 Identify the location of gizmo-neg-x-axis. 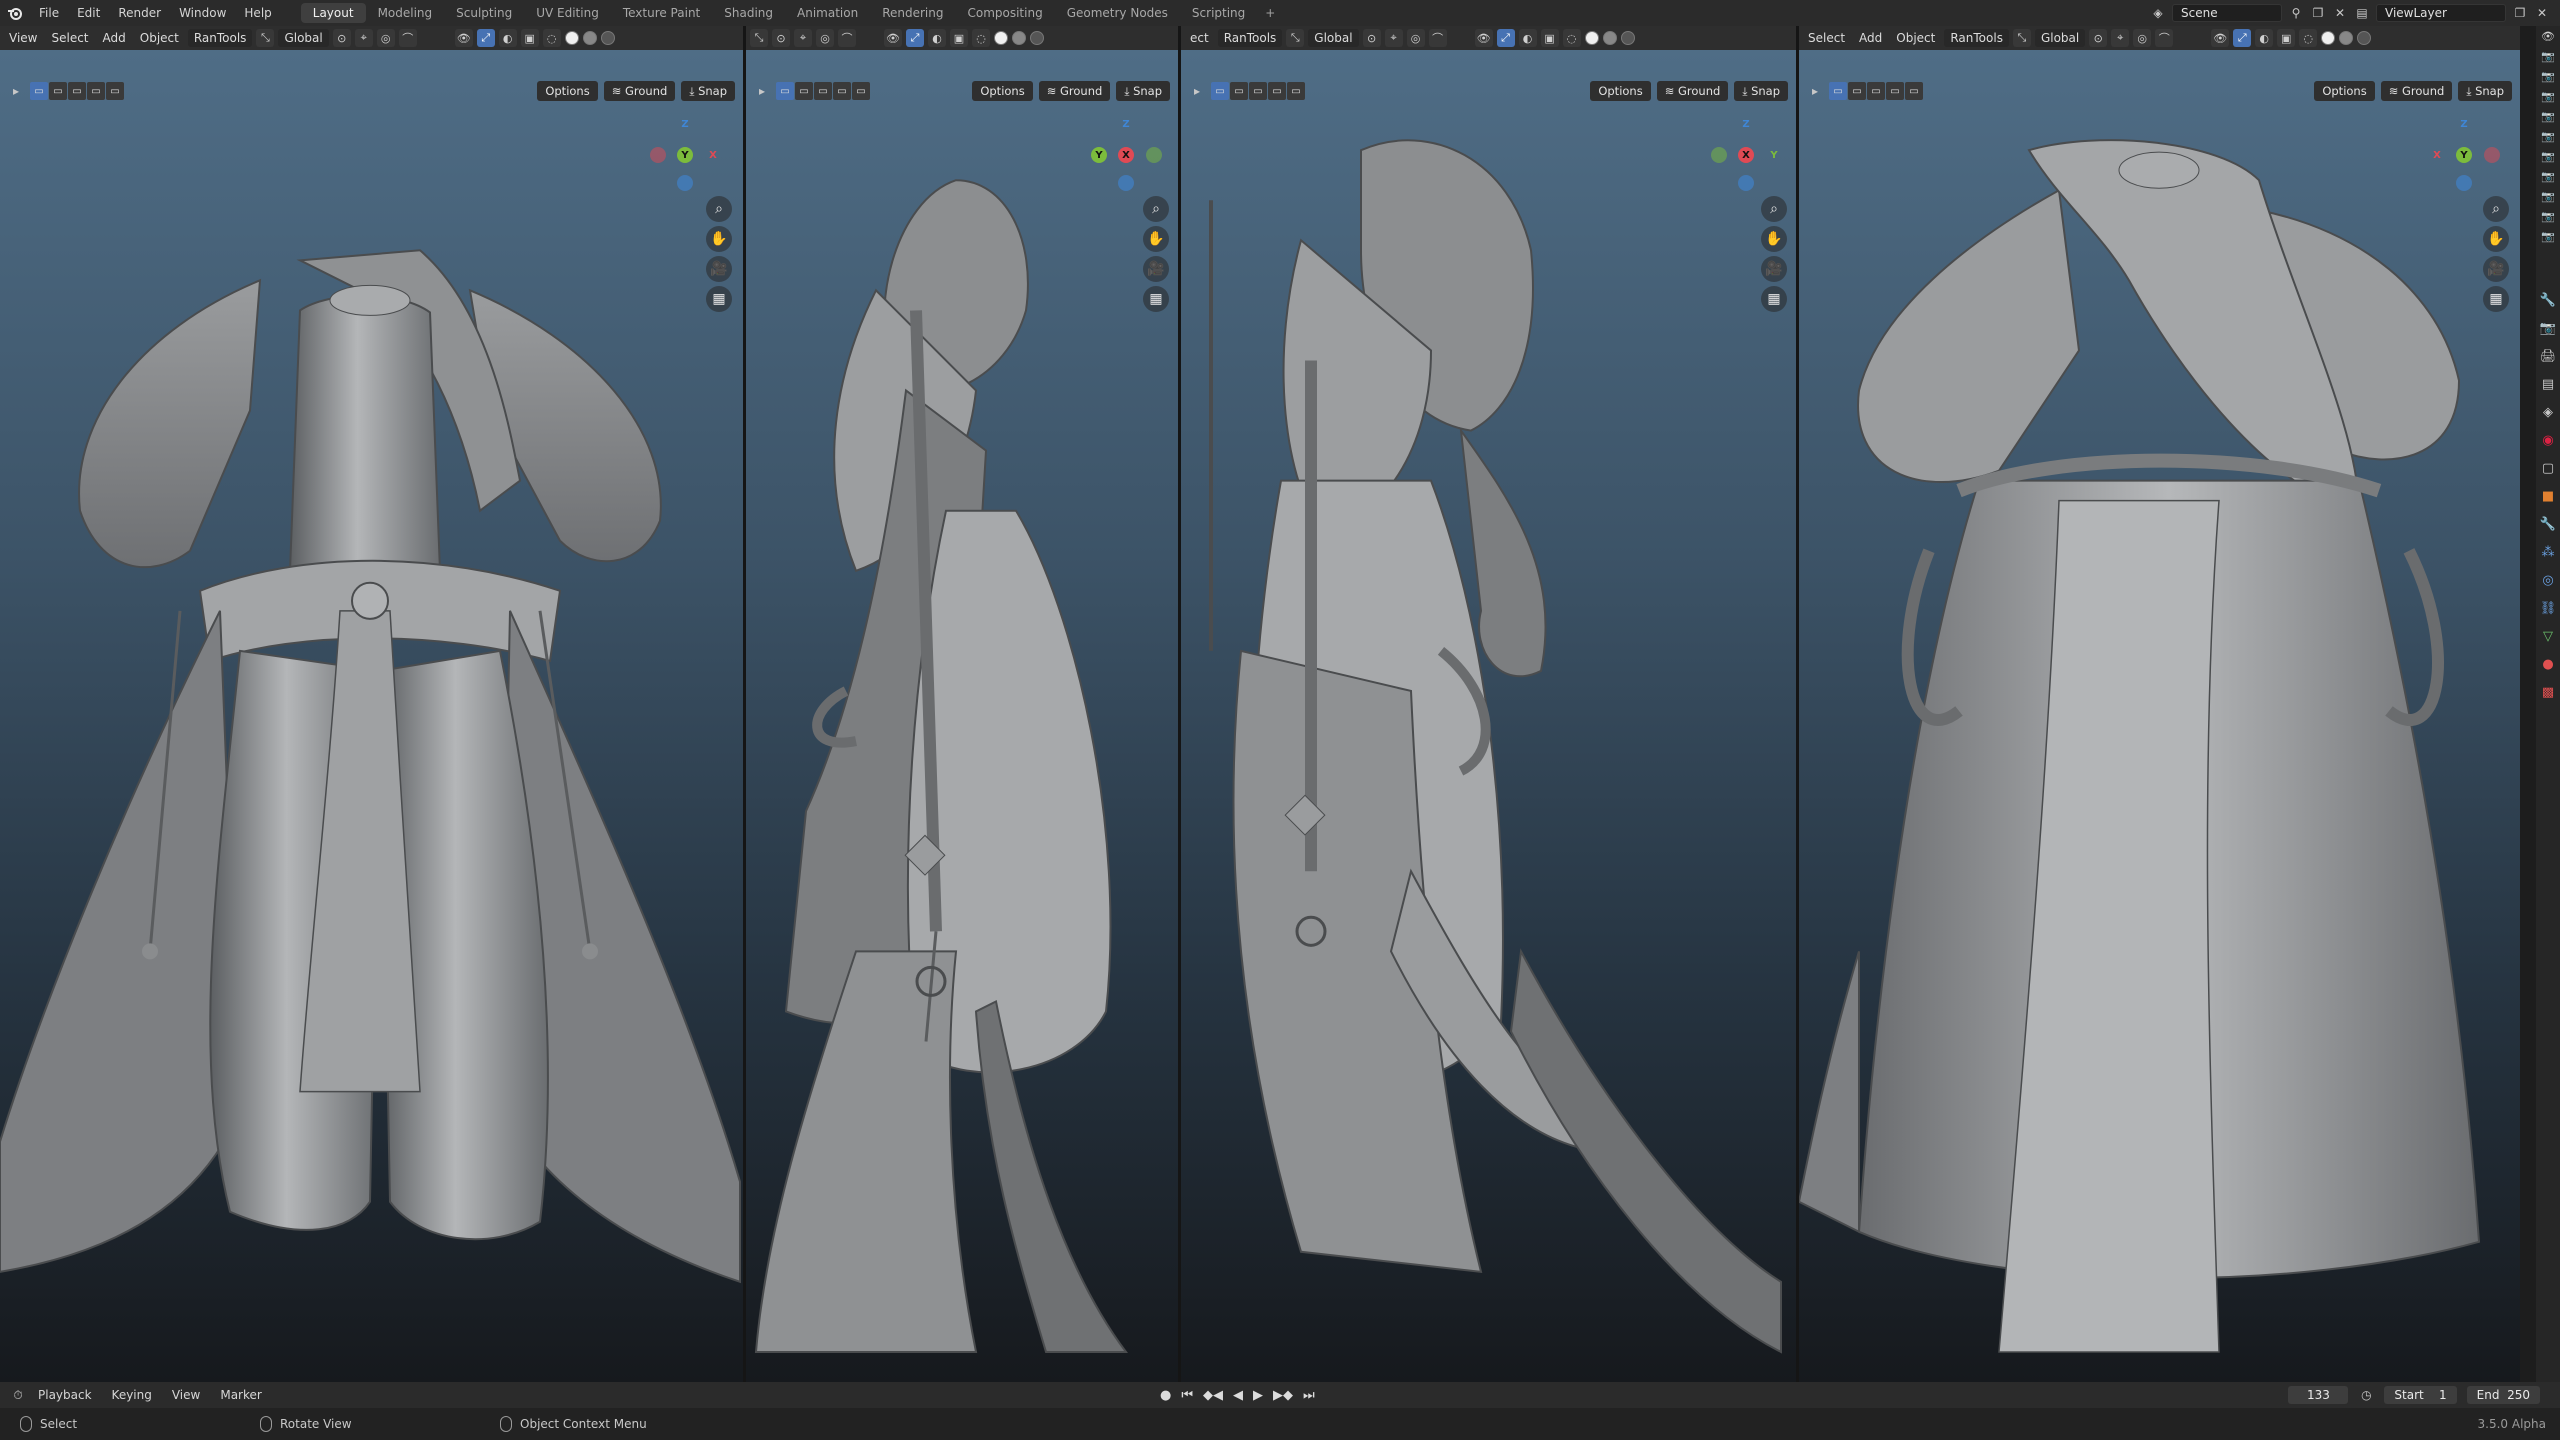
(2492, 155).